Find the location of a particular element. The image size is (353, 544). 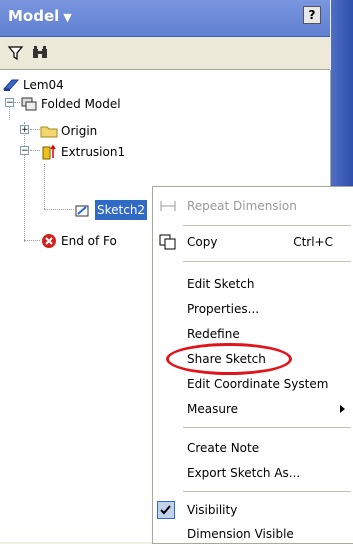

expand-toggle: + is located at coordinates (24, 130).